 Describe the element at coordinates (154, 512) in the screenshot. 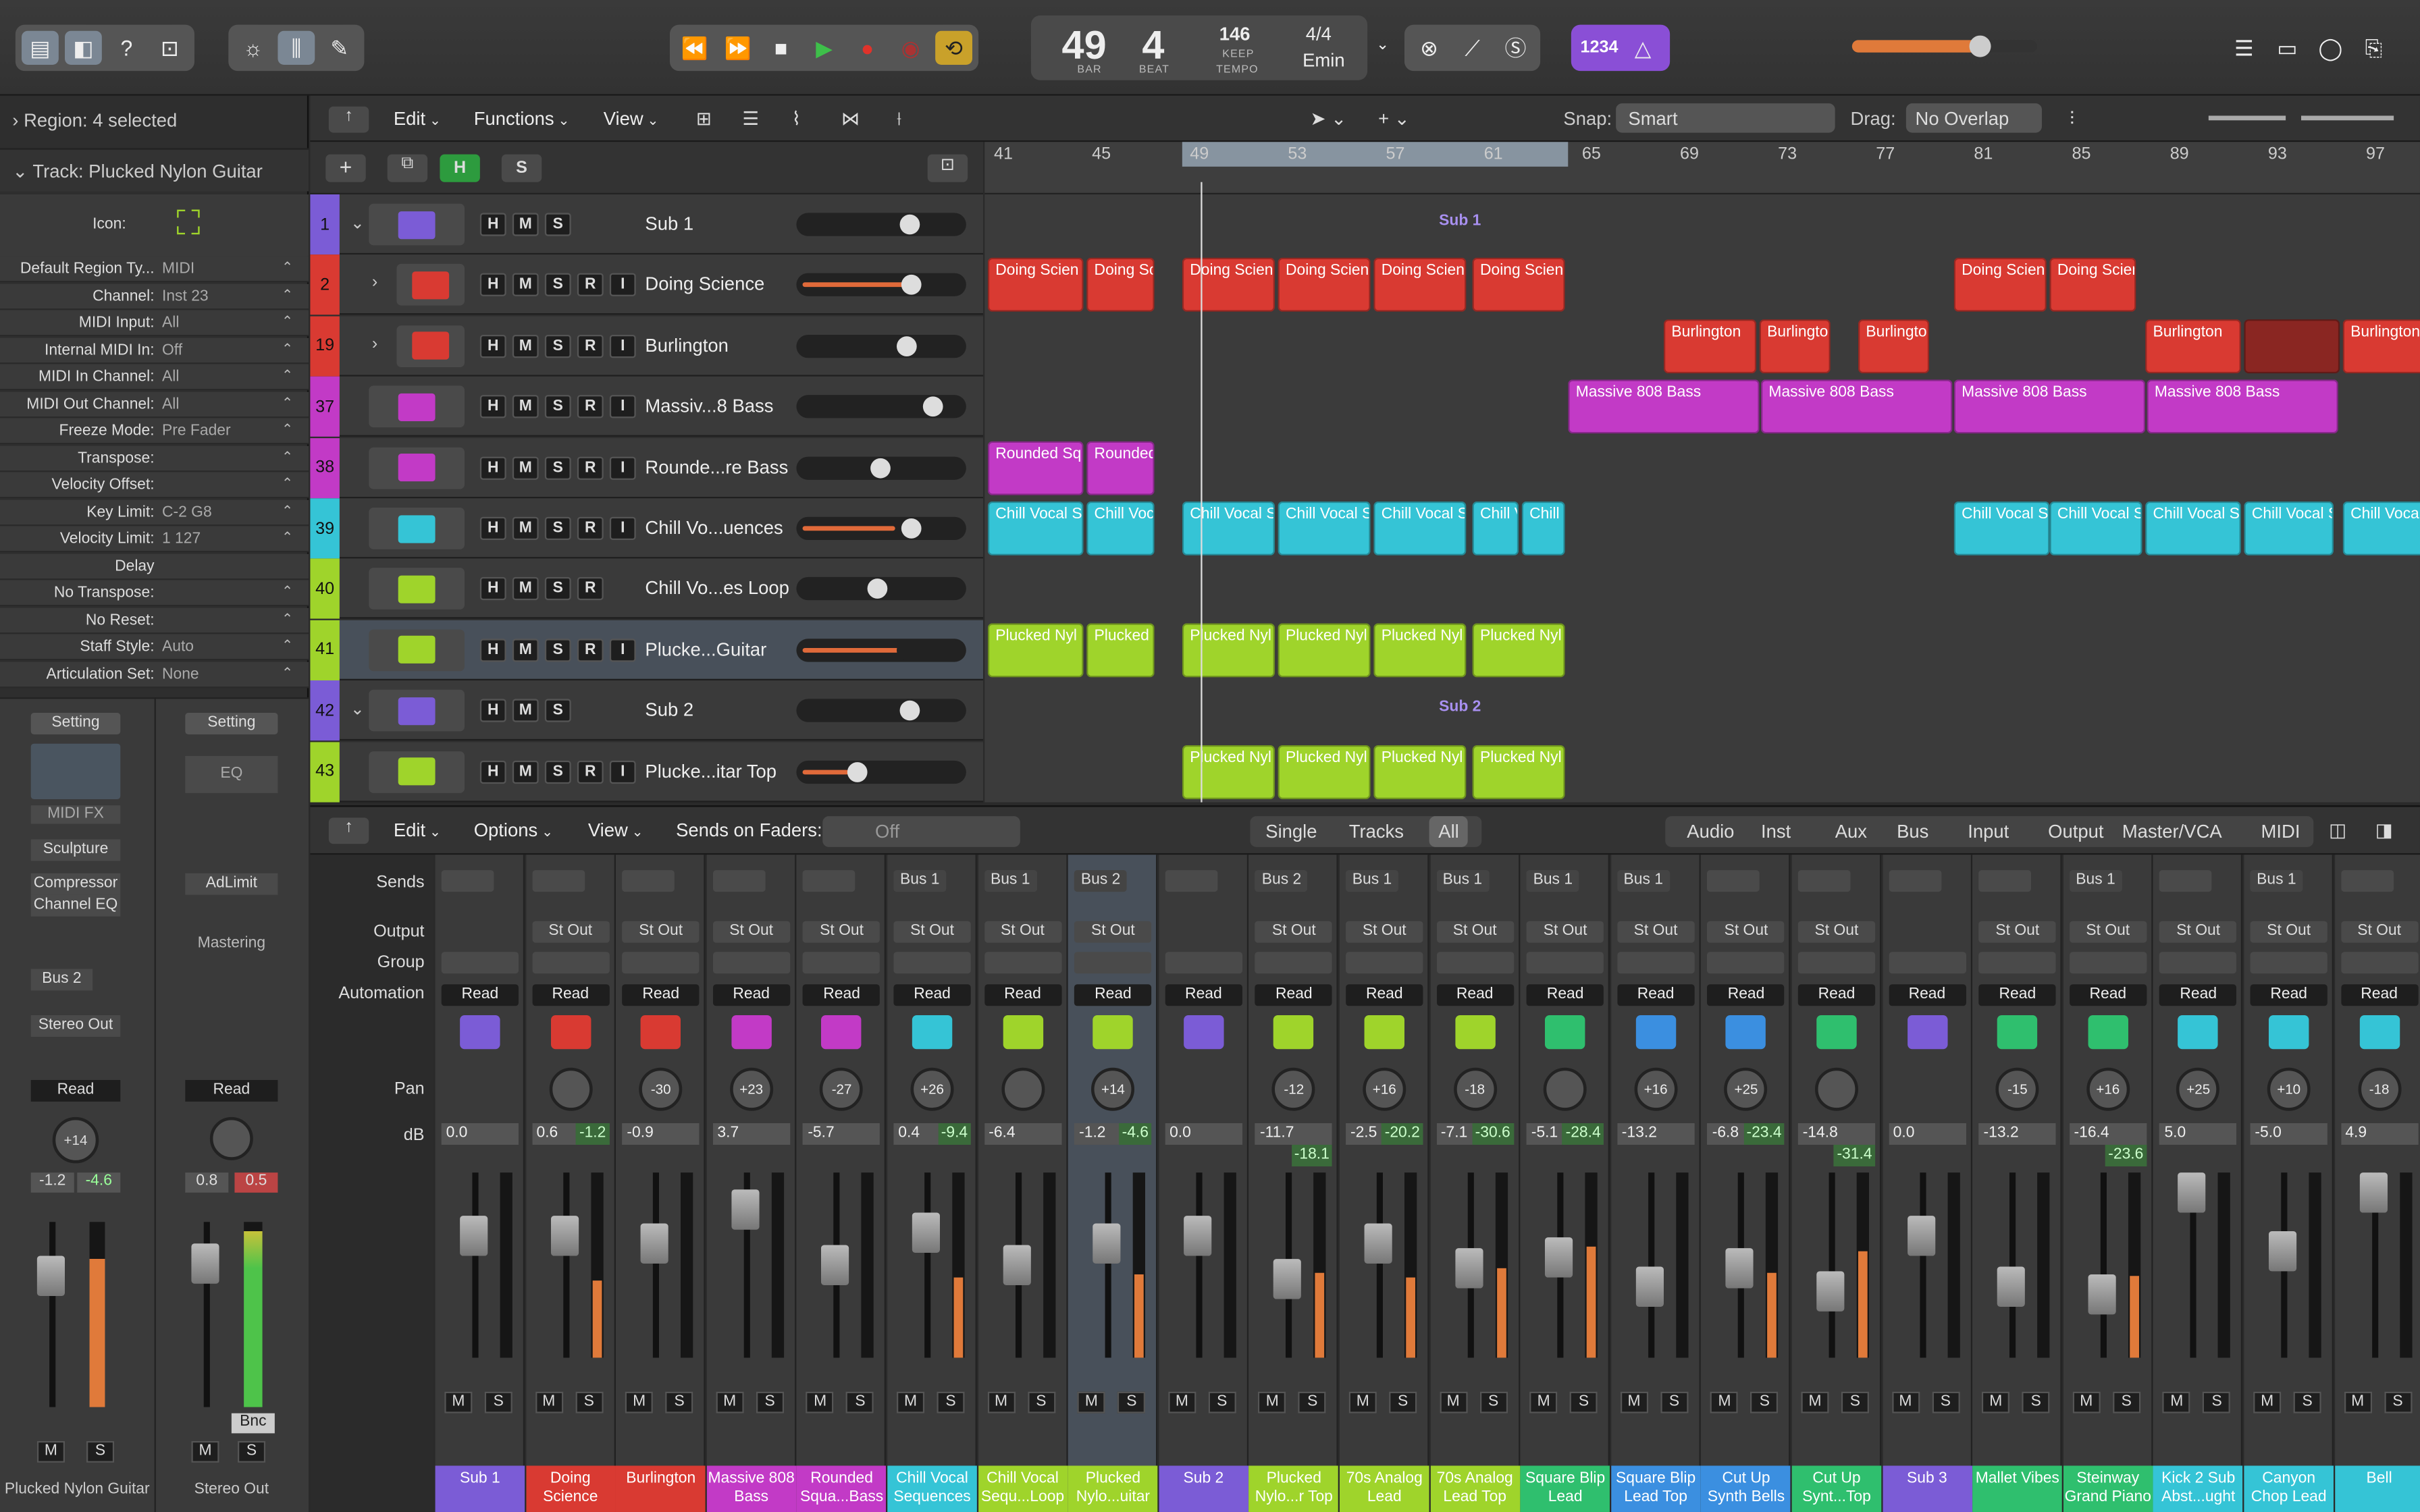

I see `track-parameter-row: Key Limit: C-2 G8 ⌃` at that location.